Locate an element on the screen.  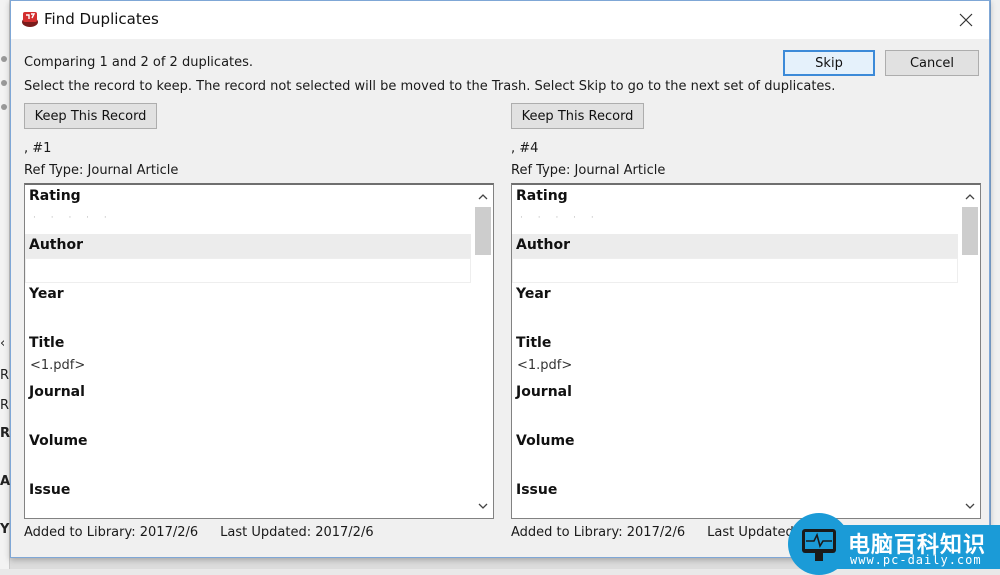
title-bar: Find Duplicates is located at coordinates (500, 20).